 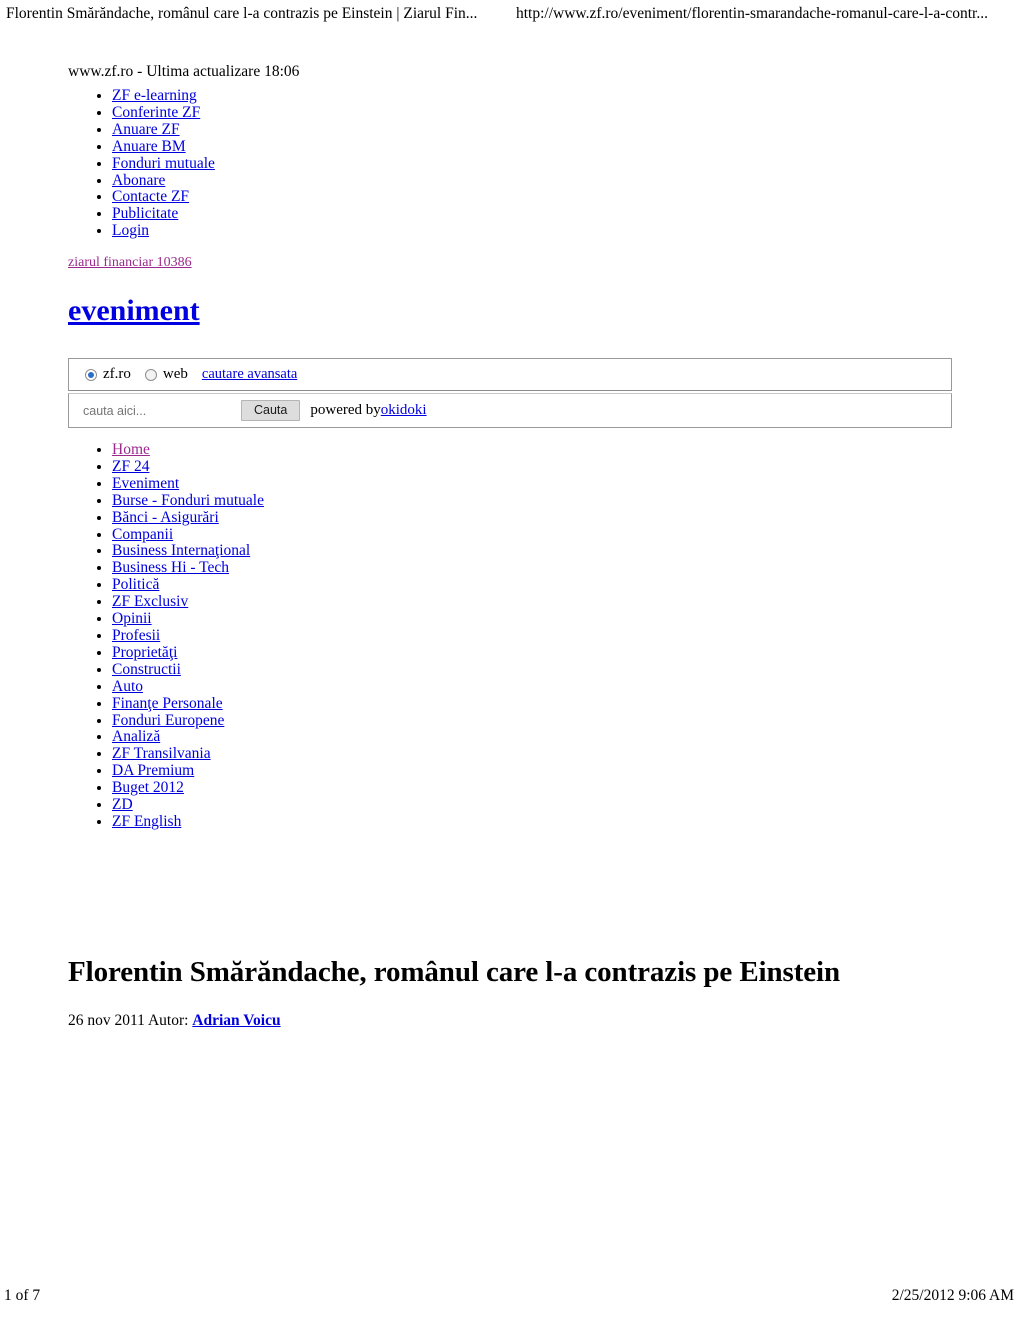 What do you see at coordinates (150, 374) in the screenshot?
I see `radio-scope-web` at bounding box center [150, 374].